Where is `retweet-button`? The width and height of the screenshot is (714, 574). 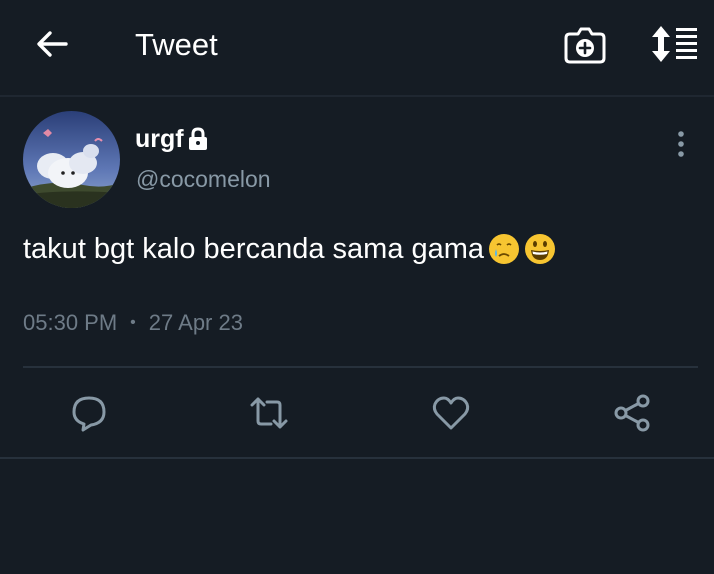
retweet-button is located at coordinates (269, 413).